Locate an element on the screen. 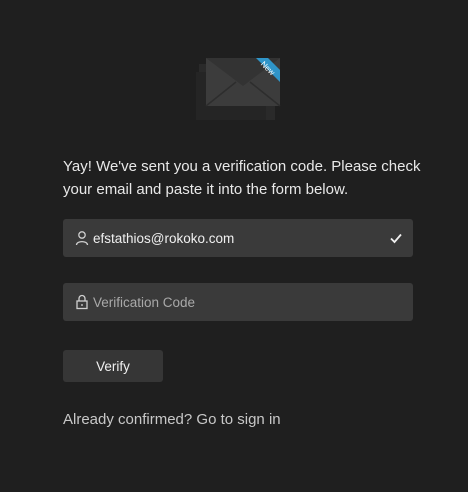  verification-code-field is located at coordinates (238, 302).